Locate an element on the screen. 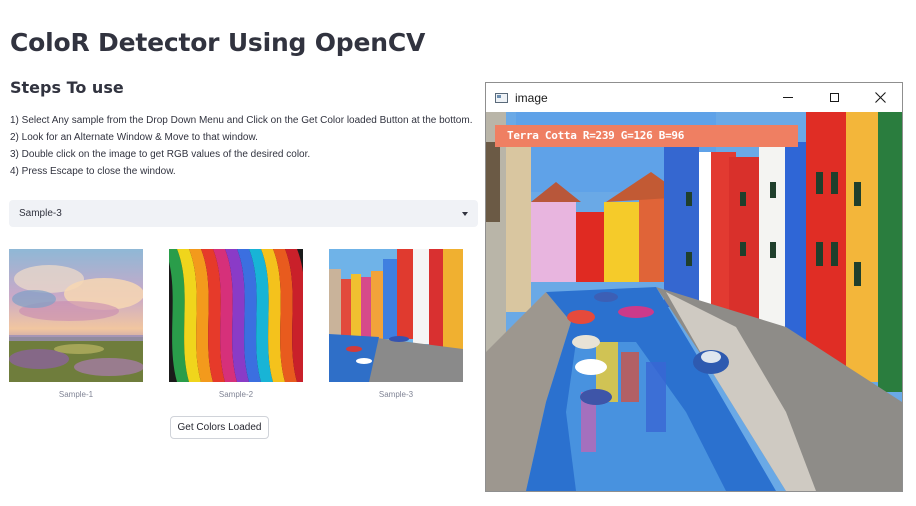 The width and height of the screenshot is (916, 506). minimize-icon is located at coordinates (788, 97).